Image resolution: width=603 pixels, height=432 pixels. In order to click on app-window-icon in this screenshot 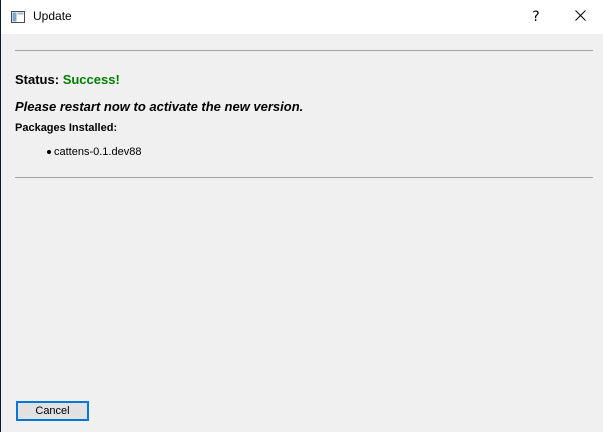, I will do `click(18, 16)`.